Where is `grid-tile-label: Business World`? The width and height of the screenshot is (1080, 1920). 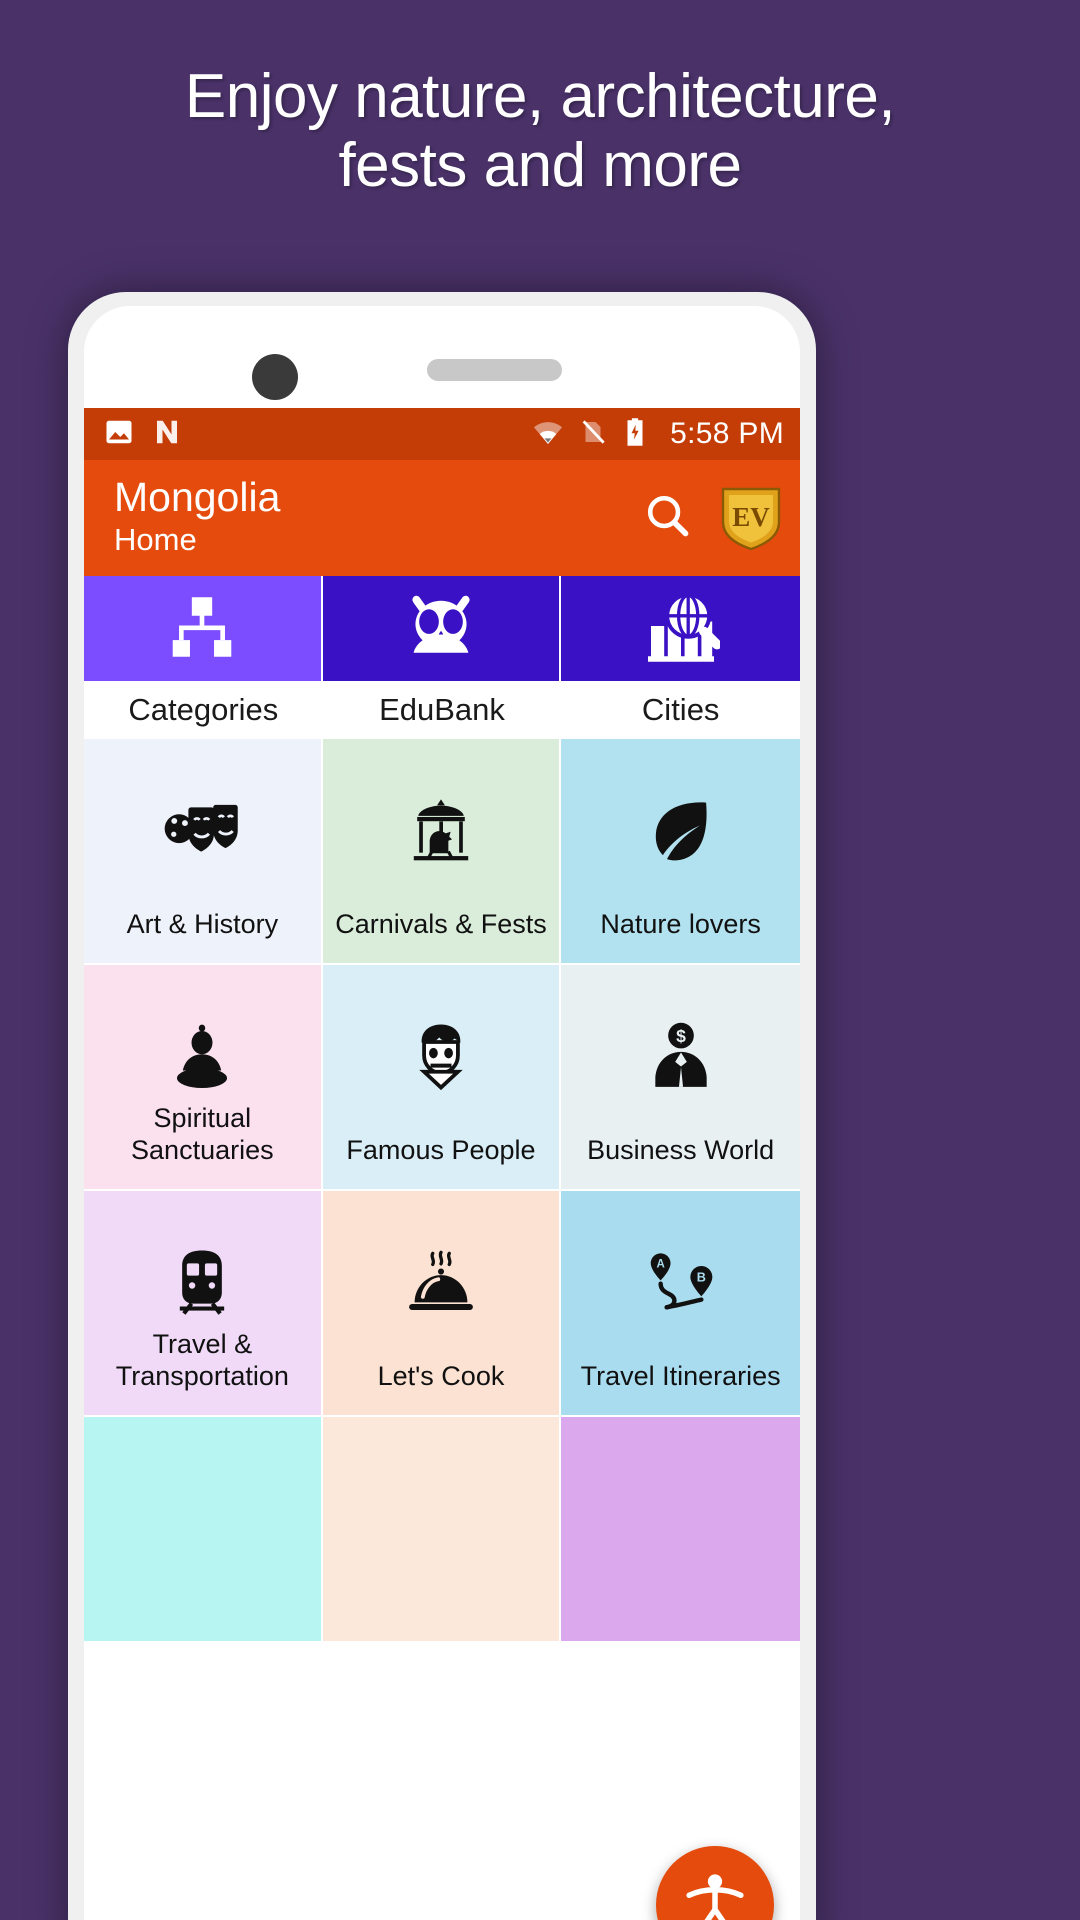
grid-tile-label: Business World is located at coordinates (681, 1150).